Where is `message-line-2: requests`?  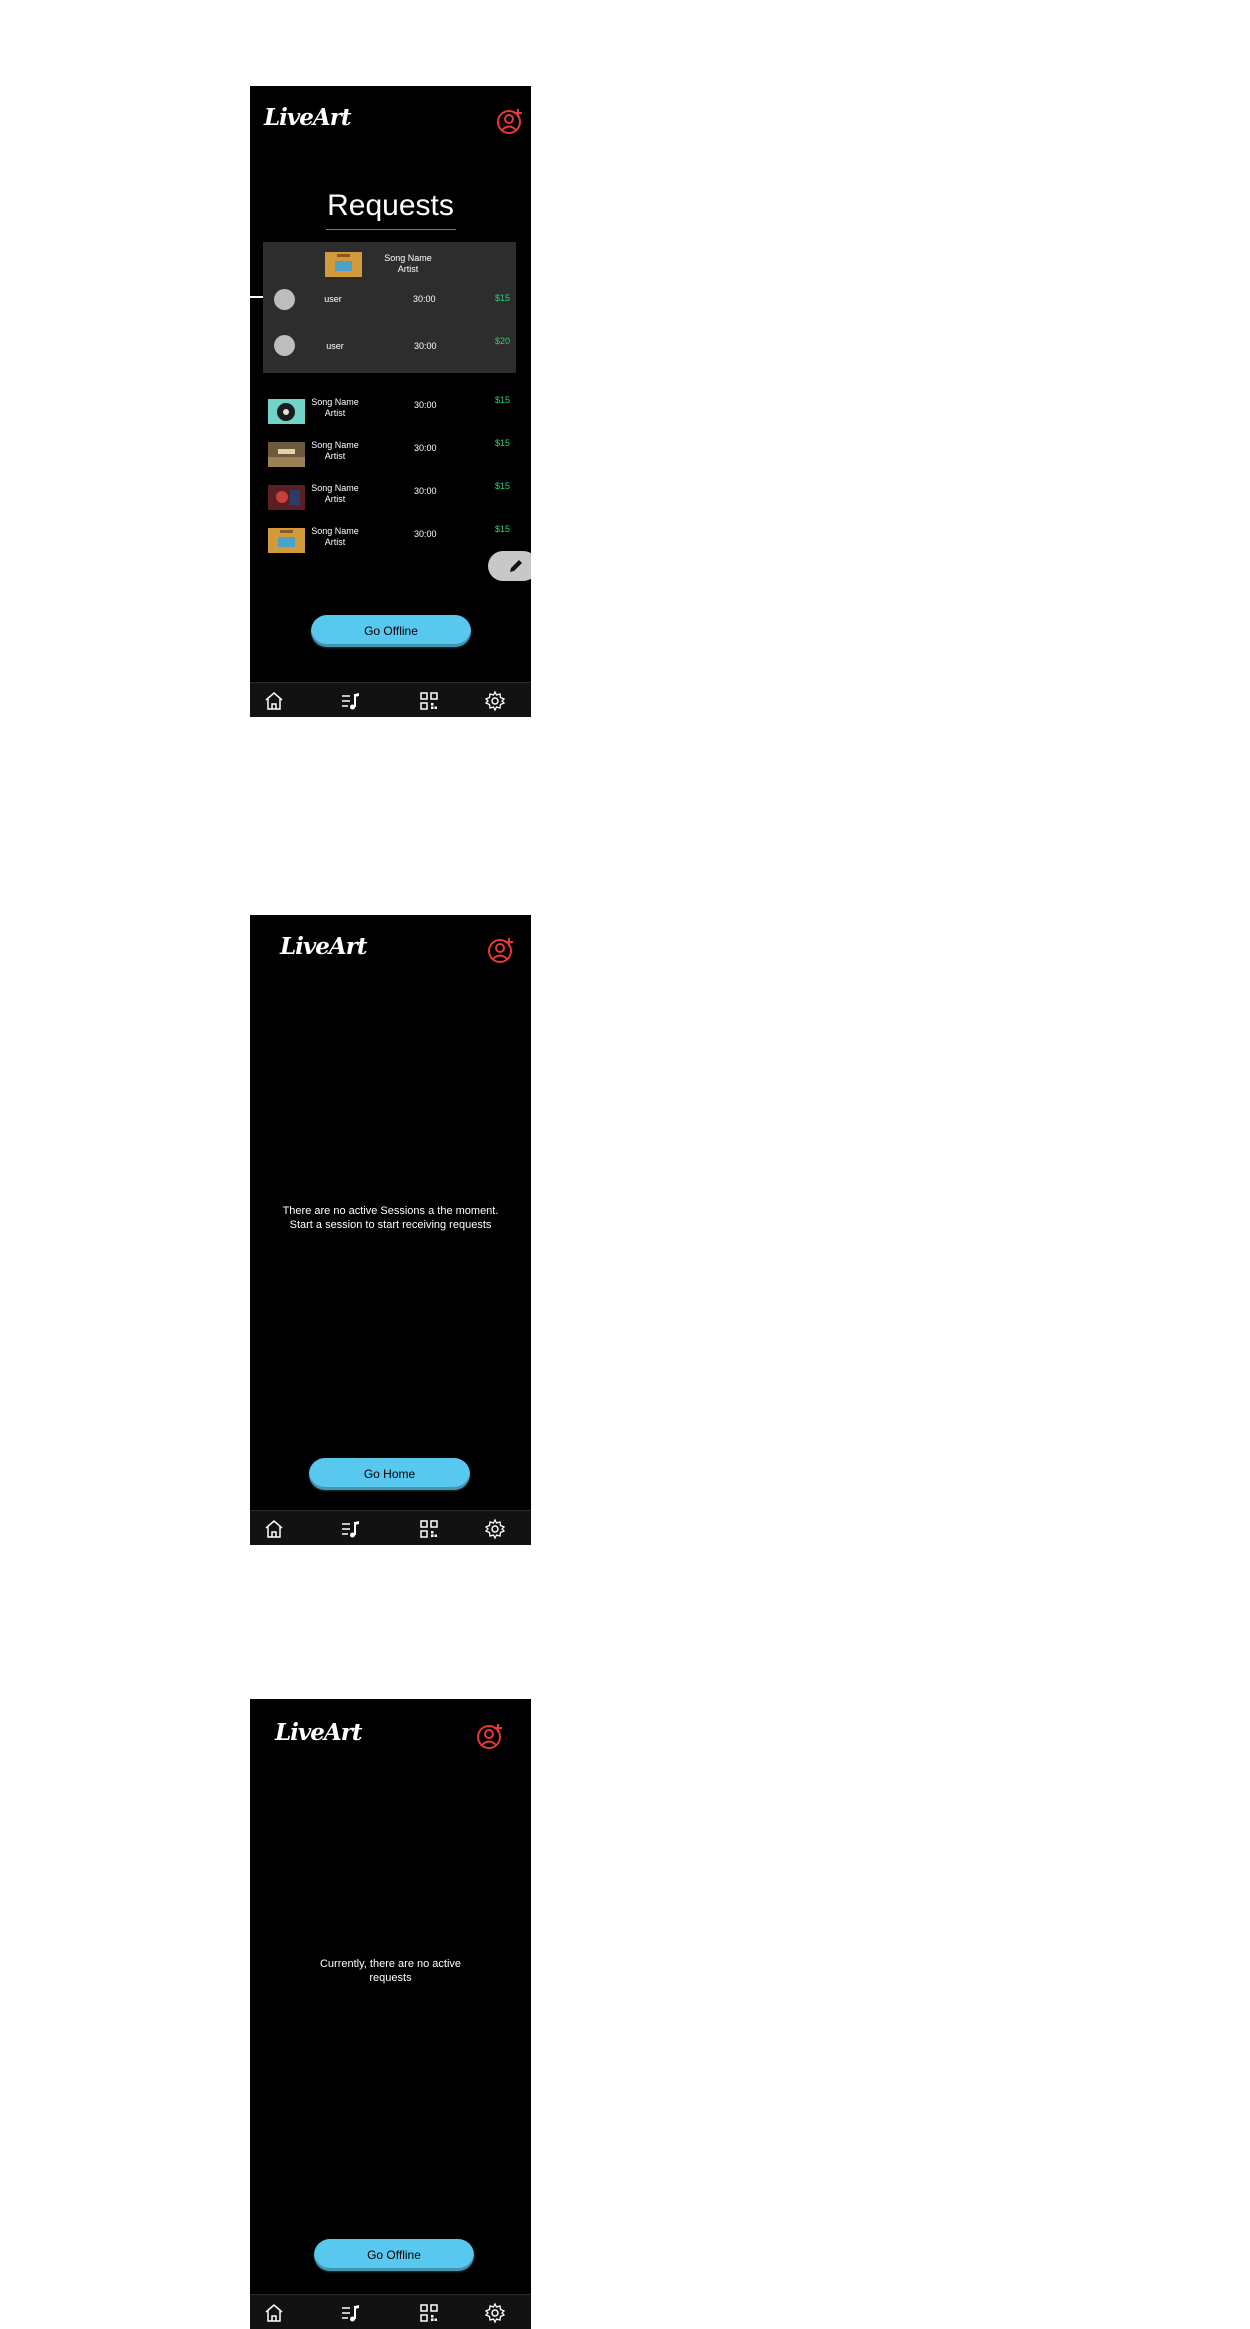
message-line-2: requests is located at coordinates (390, 1978).